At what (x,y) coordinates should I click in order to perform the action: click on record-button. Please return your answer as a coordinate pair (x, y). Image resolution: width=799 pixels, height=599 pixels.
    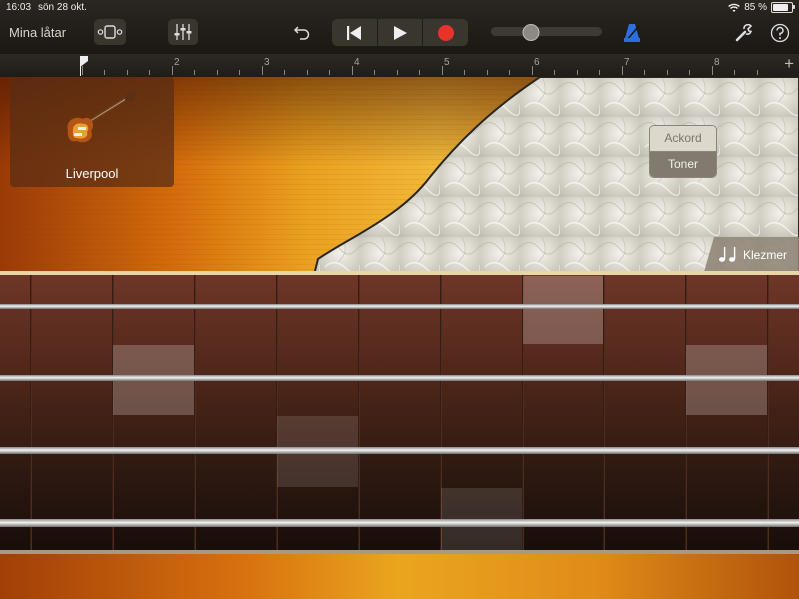
    Looking at the image, I should click on (445, 32).